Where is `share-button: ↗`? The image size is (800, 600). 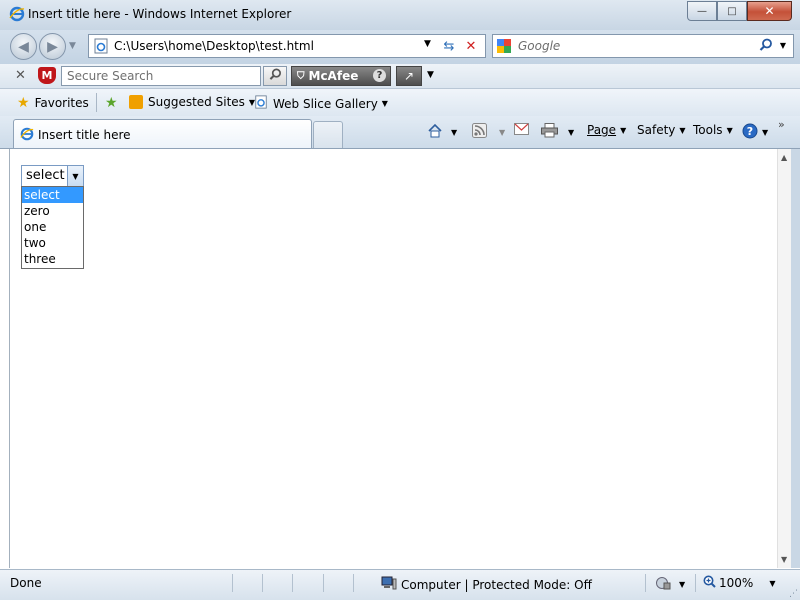 share-button: ↗ is located at coordinates (409, 76).